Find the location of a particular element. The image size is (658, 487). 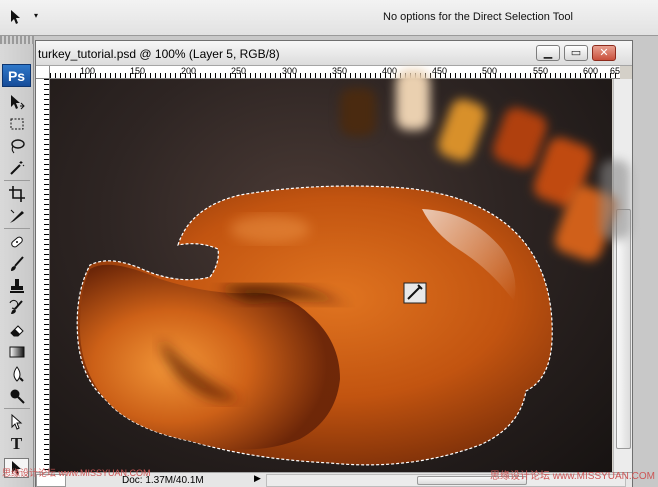

chevron-down-icon: ▾ is located at coordinates (36, 15).